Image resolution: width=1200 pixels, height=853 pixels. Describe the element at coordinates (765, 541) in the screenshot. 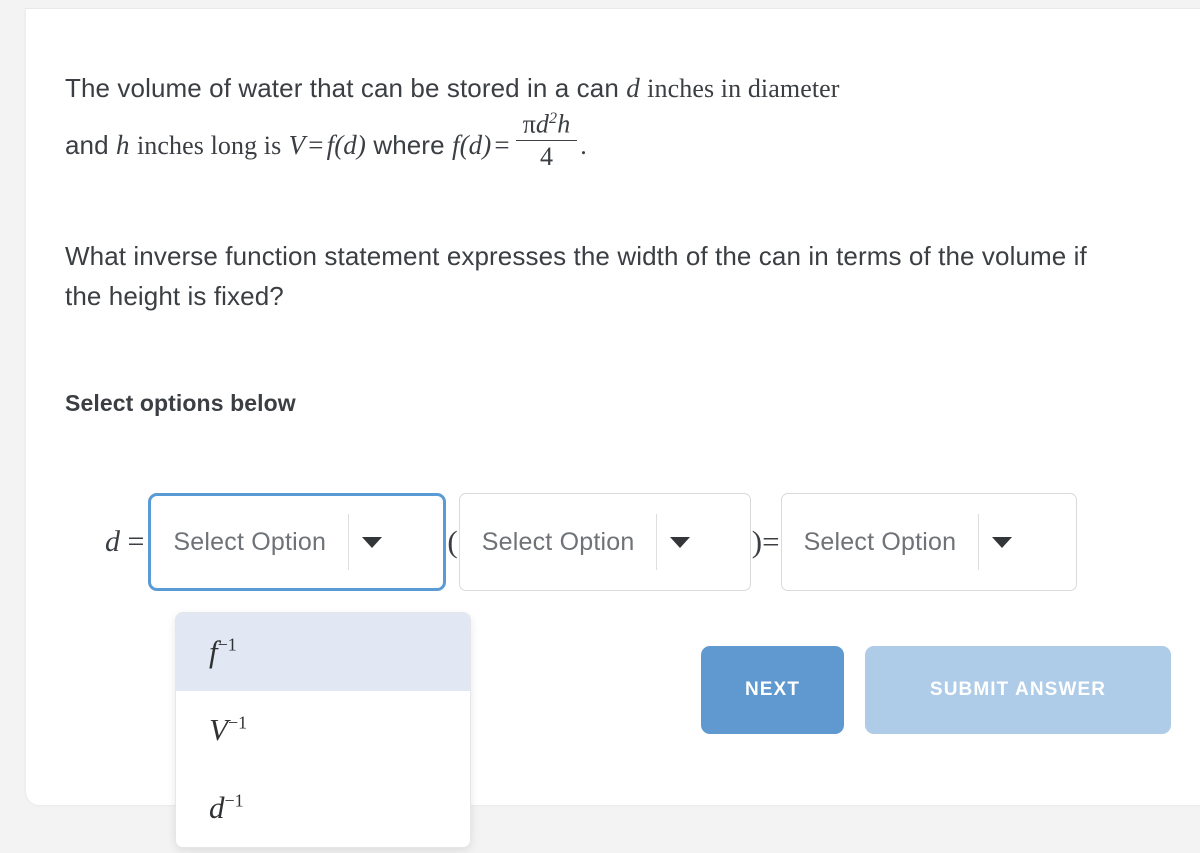

I see `close-paren-equals: )=` at that location.